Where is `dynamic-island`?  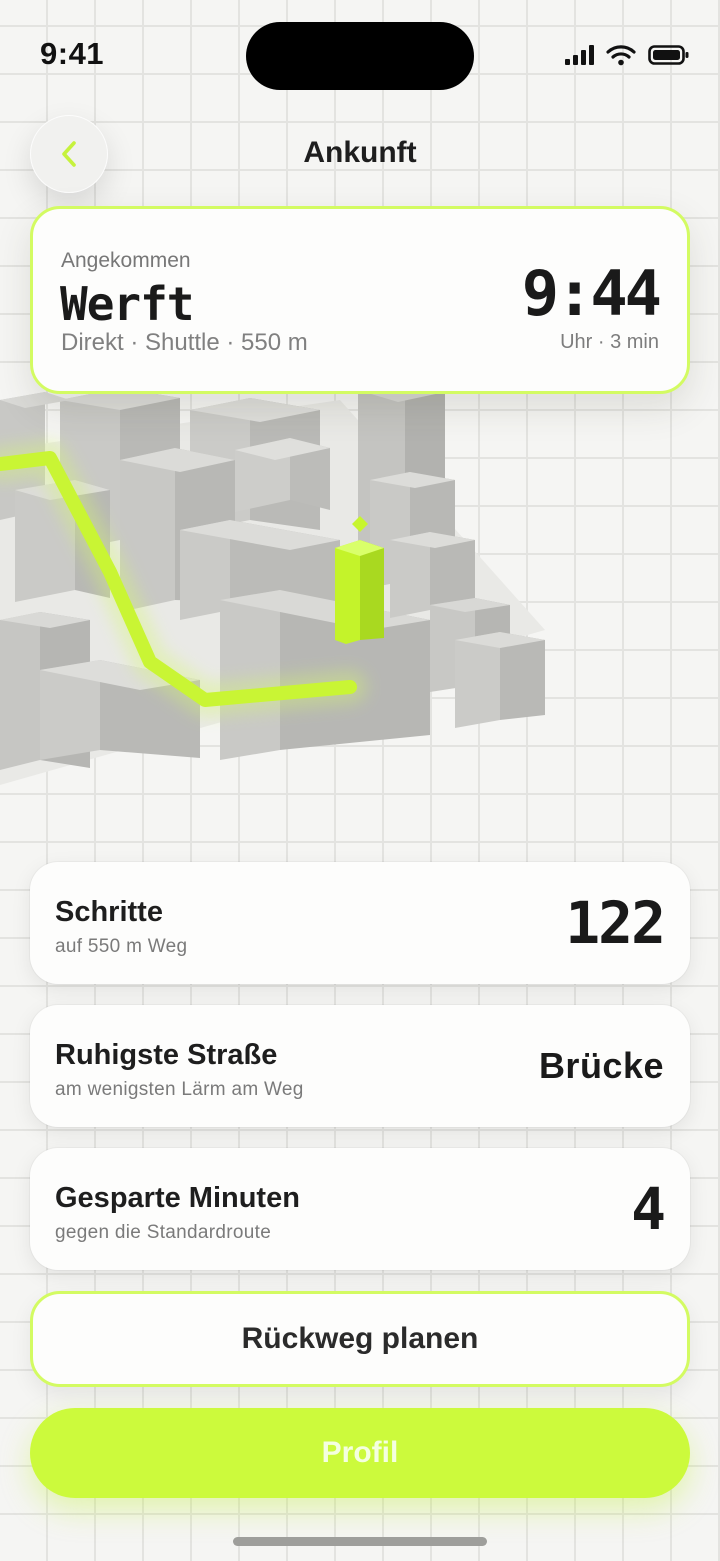 dynamic-island is located at coordinates (360, 56).